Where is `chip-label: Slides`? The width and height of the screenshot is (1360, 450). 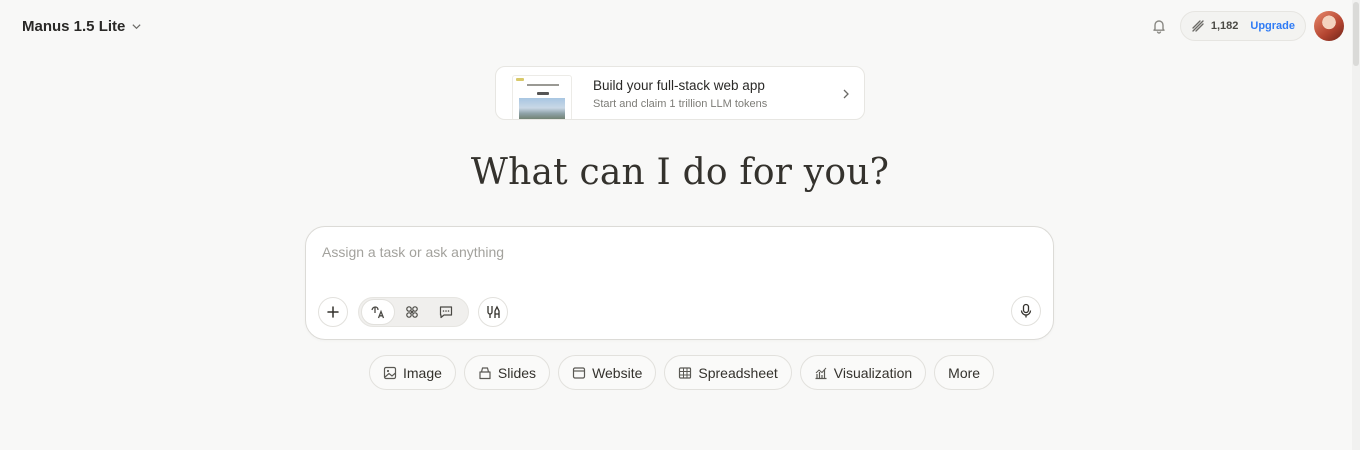 chip-label: Slides is located at coordinates (517, 372).